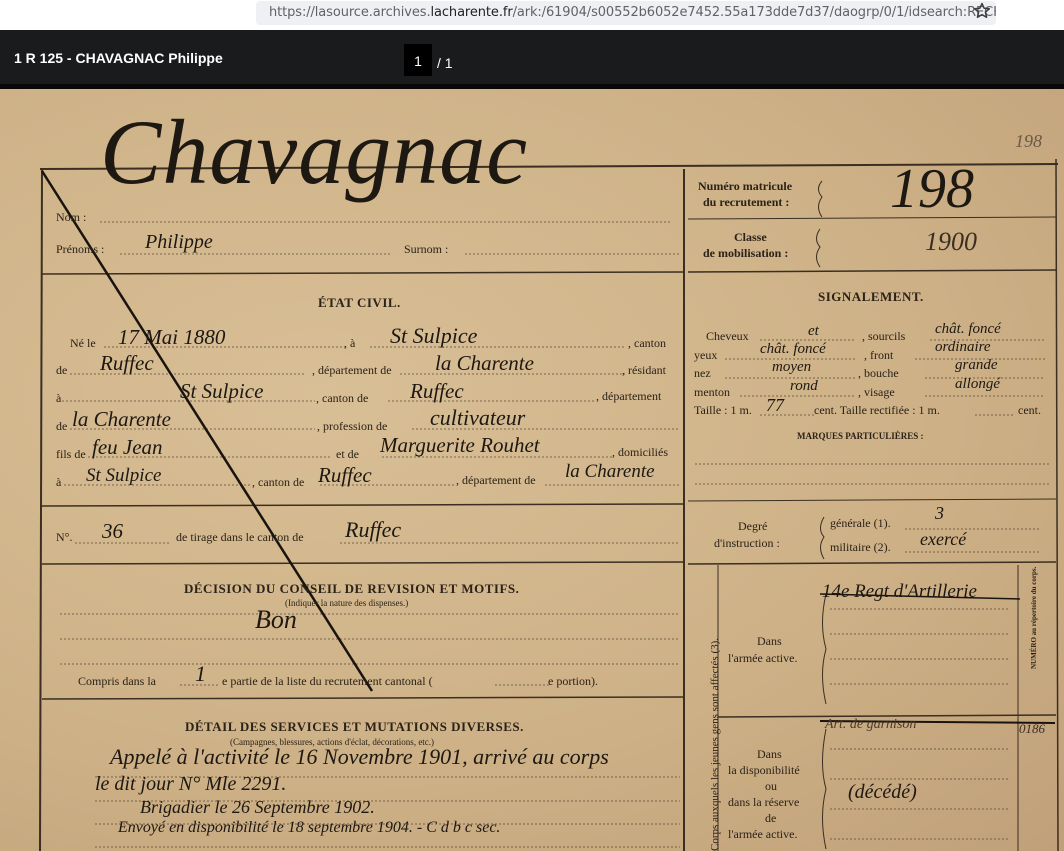  I want to click on front-value: ordinaire, so click(963, 347).